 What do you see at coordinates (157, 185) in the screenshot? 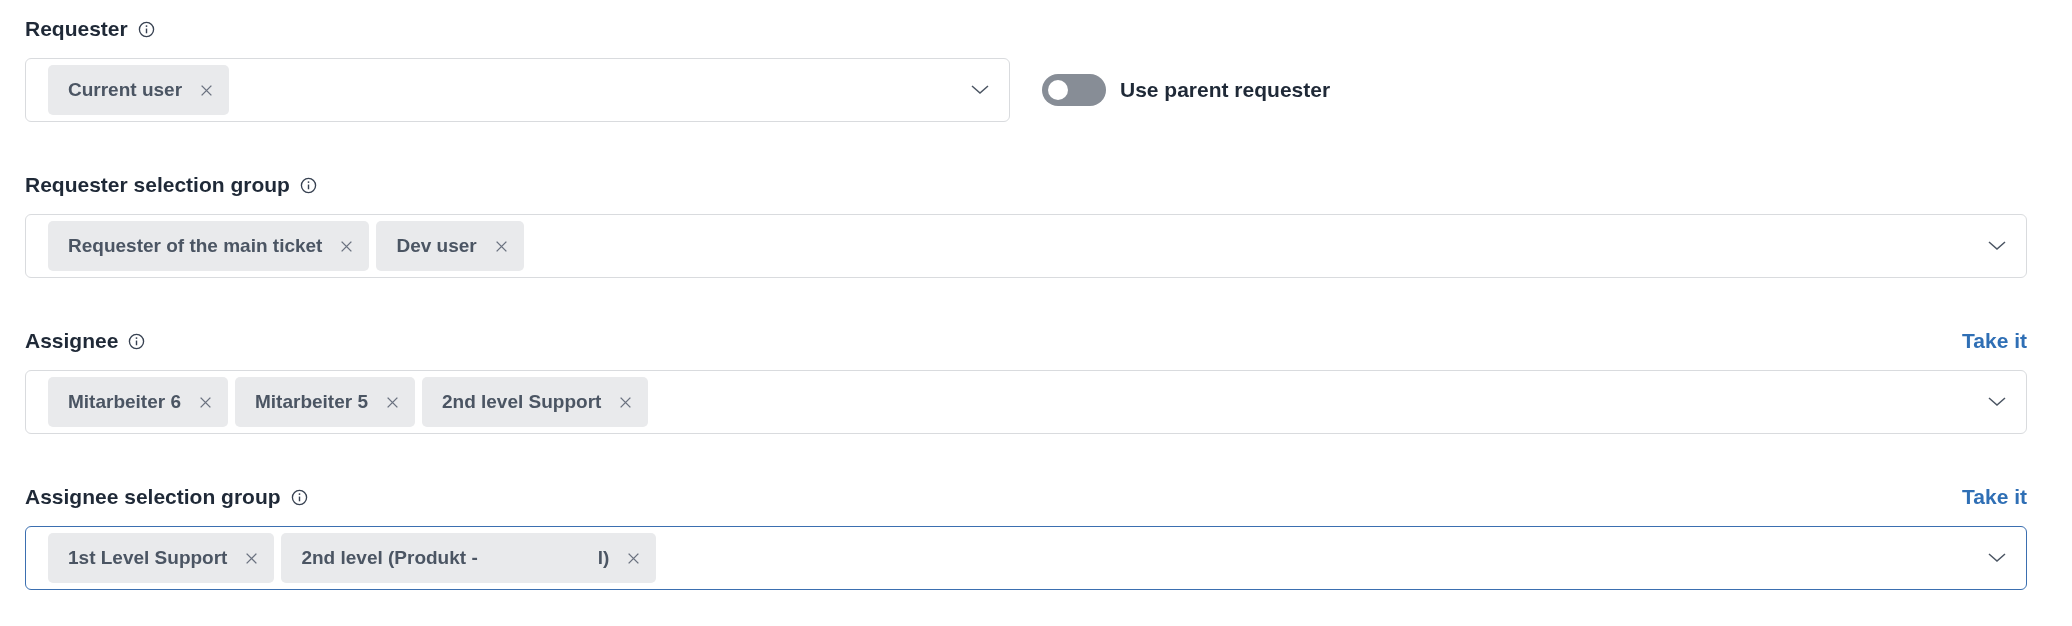
I see `field-label: Requester selection group` at bounding box center [157, 185].